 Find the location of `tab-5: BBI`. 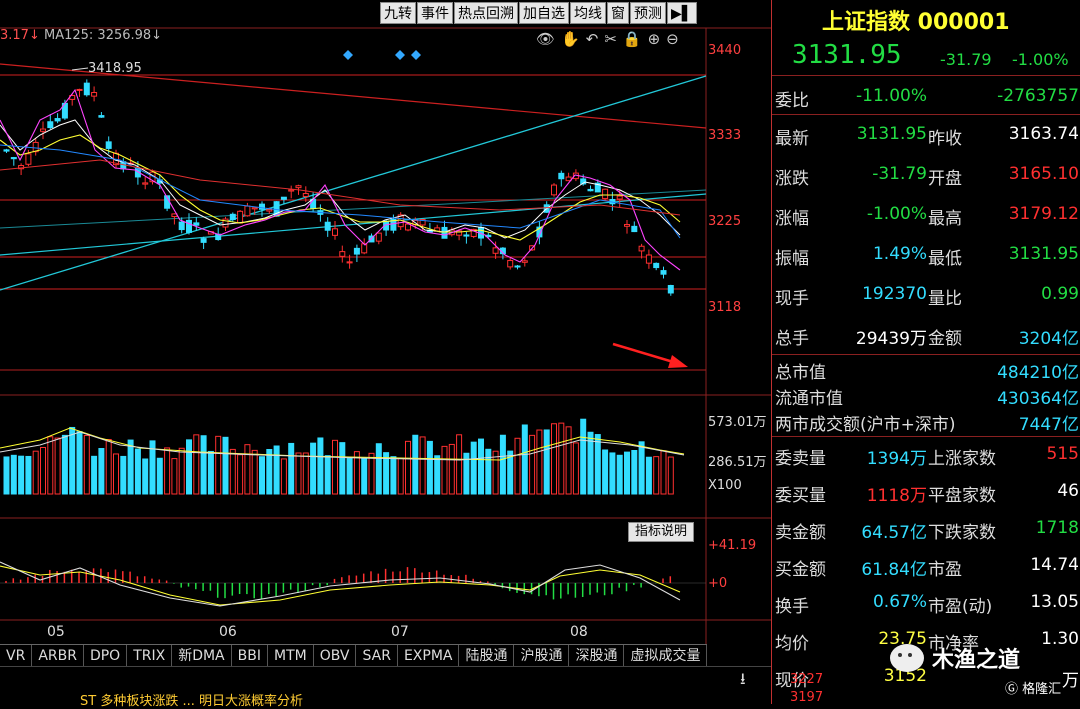

tab-5: BBI is located at coordinates (250, 656).